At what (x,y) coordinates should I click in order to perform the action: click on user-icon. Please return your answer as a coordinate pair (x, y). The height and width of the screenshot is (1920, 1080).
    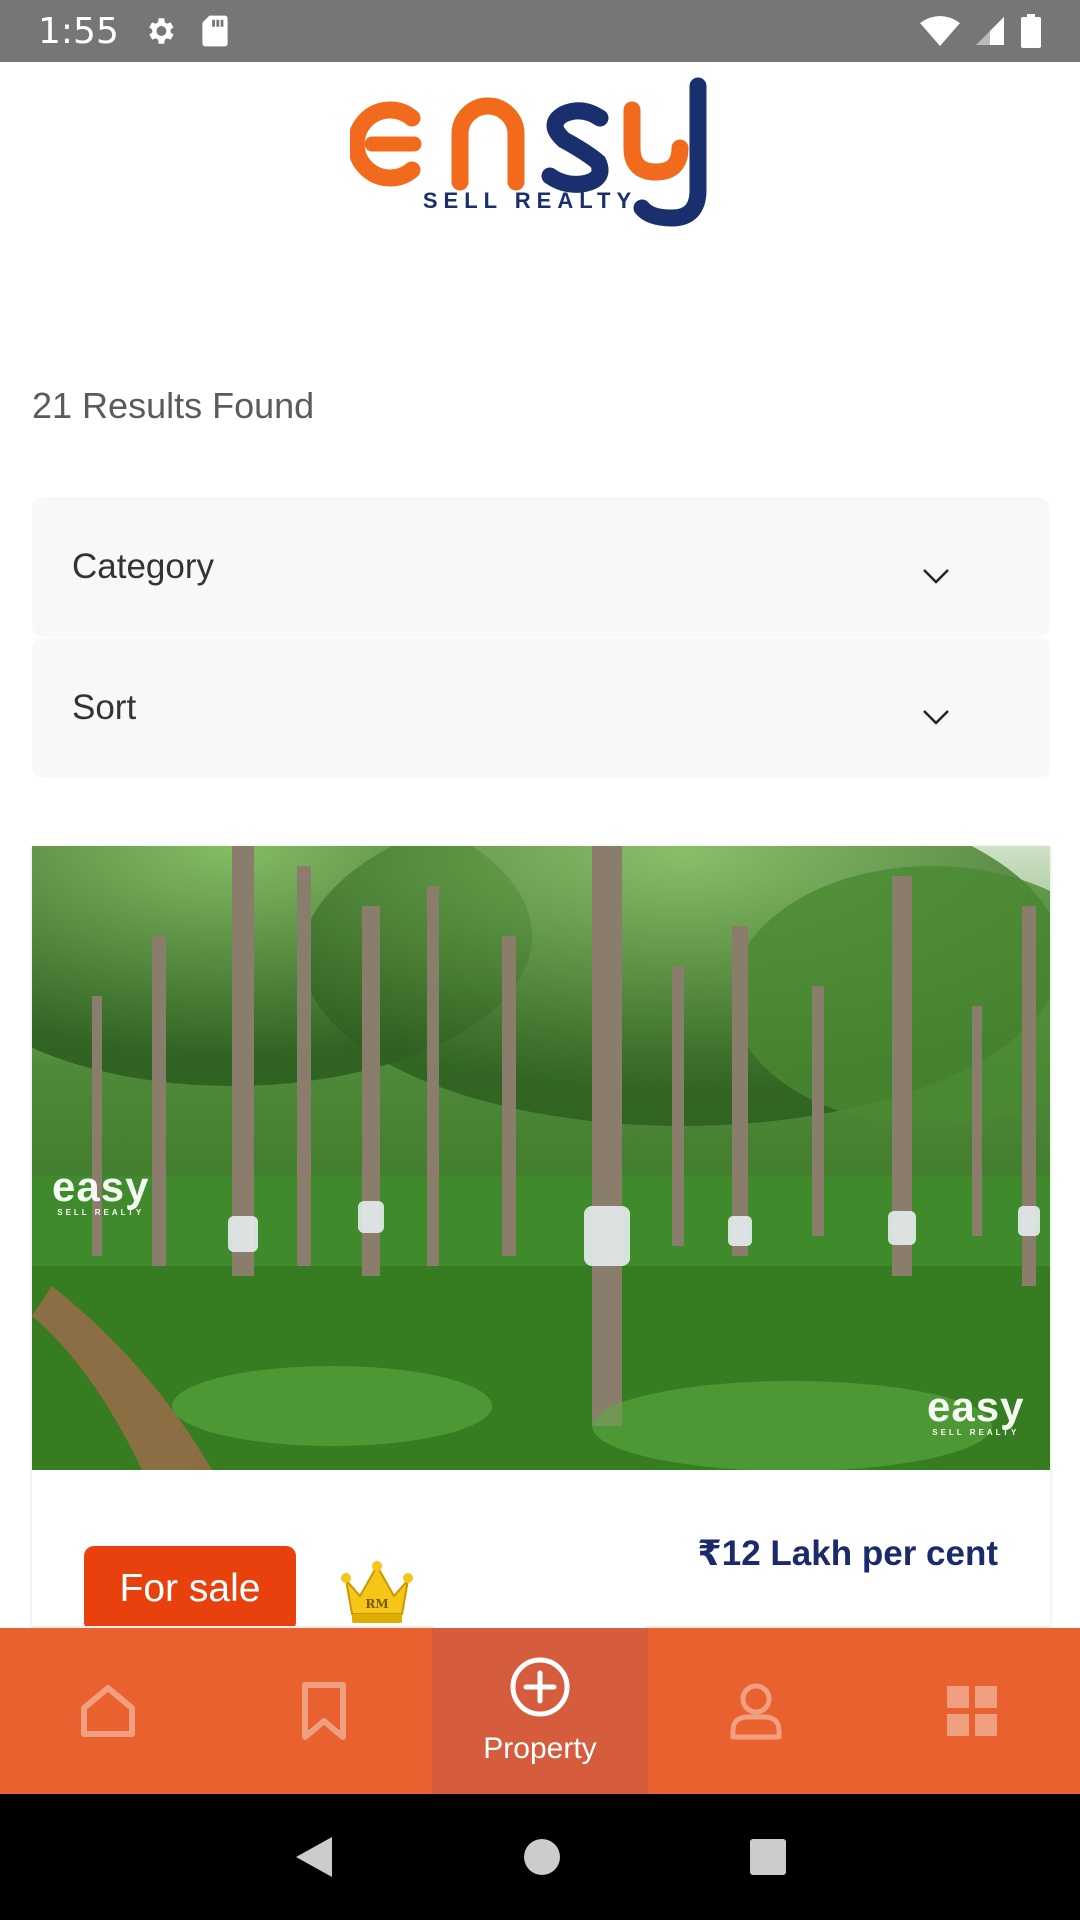
    Looking at the image, I should click on (756, 1711).